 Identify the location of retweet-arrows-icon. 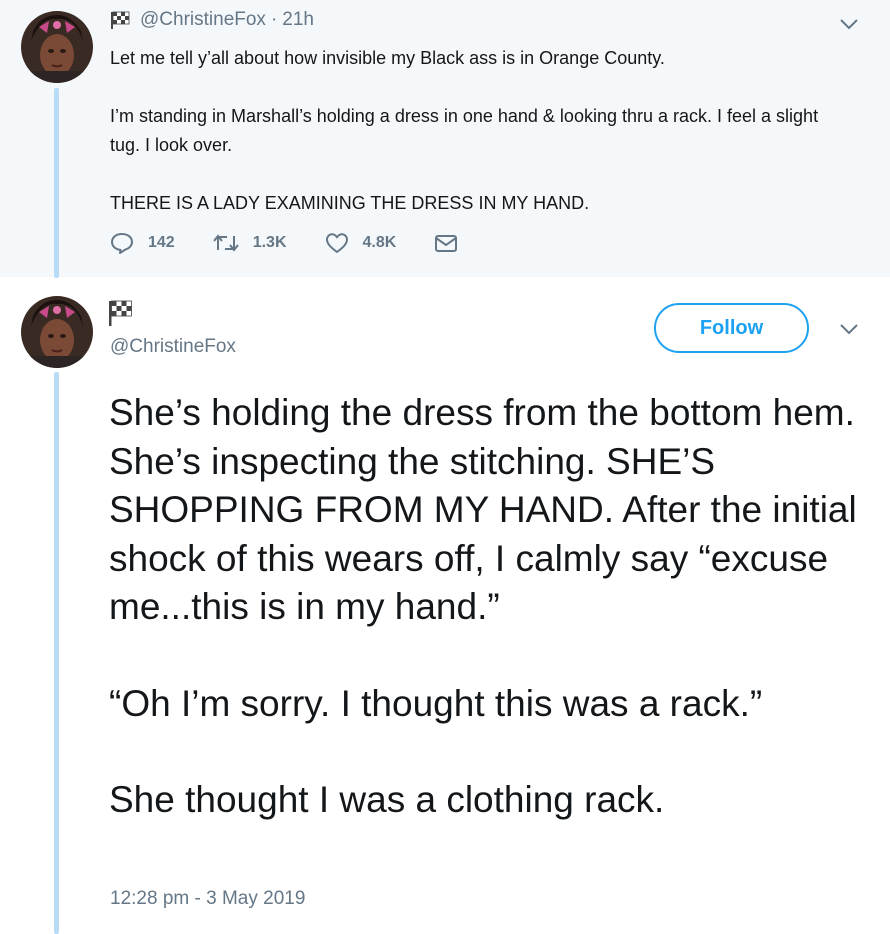
(225, 243).